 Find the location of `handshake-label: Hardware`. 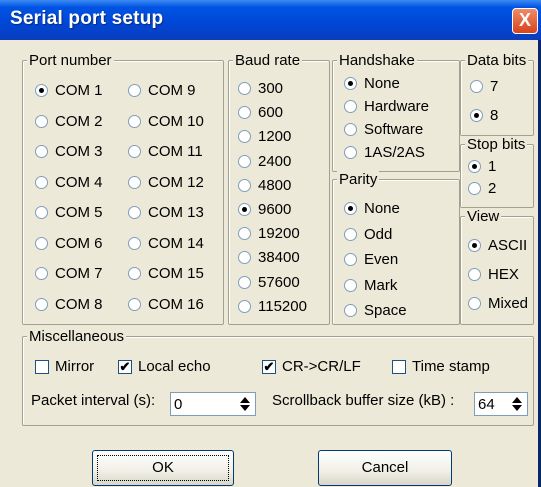

handshake-label: Hardware is located at coordinates (397, 106).